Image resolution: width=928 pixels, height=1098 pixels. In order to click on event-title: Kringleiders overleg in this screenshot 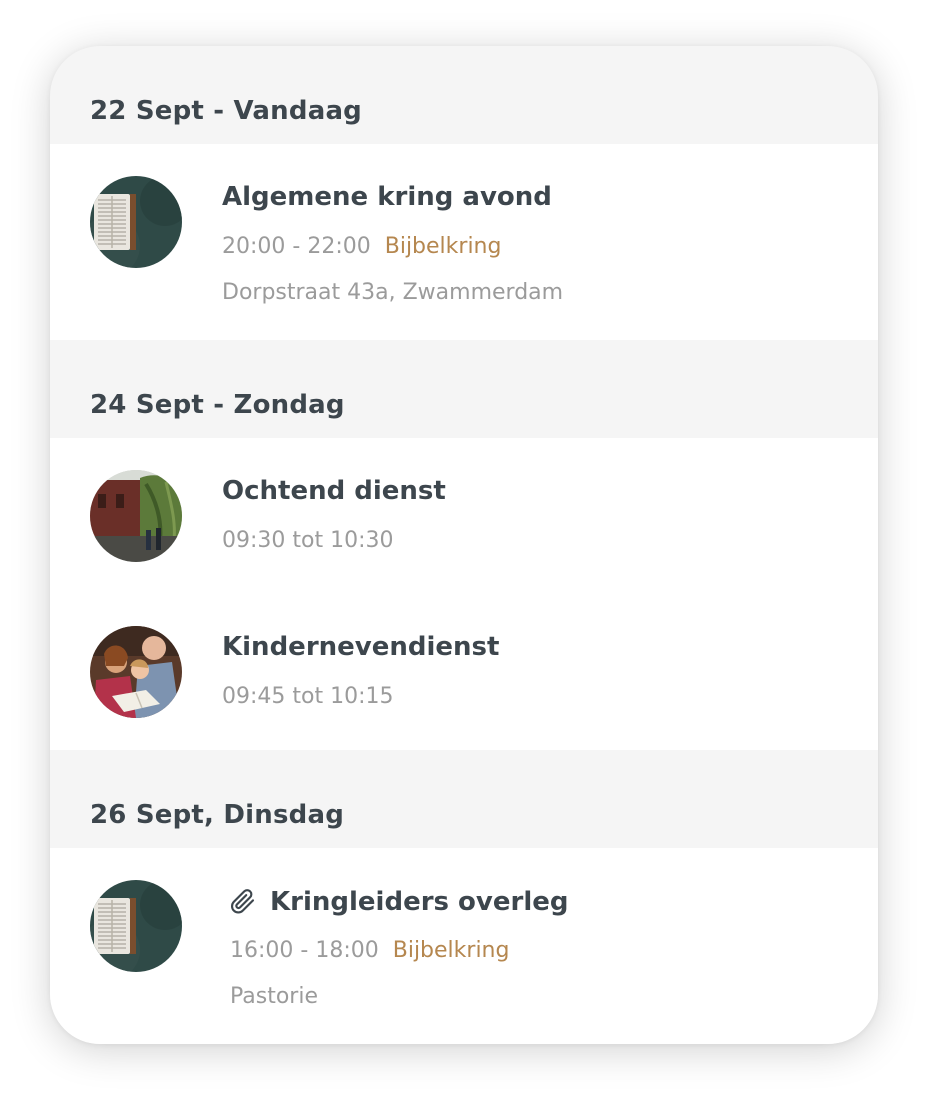, I will do `click(419, 902)`.